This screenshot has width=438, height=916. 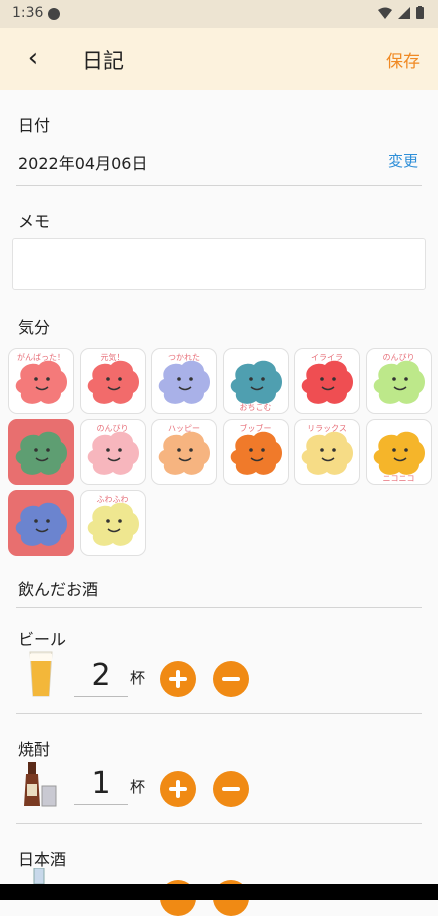 I want to click on mood-caption: ニコニコ, so click(x=398, y=478).